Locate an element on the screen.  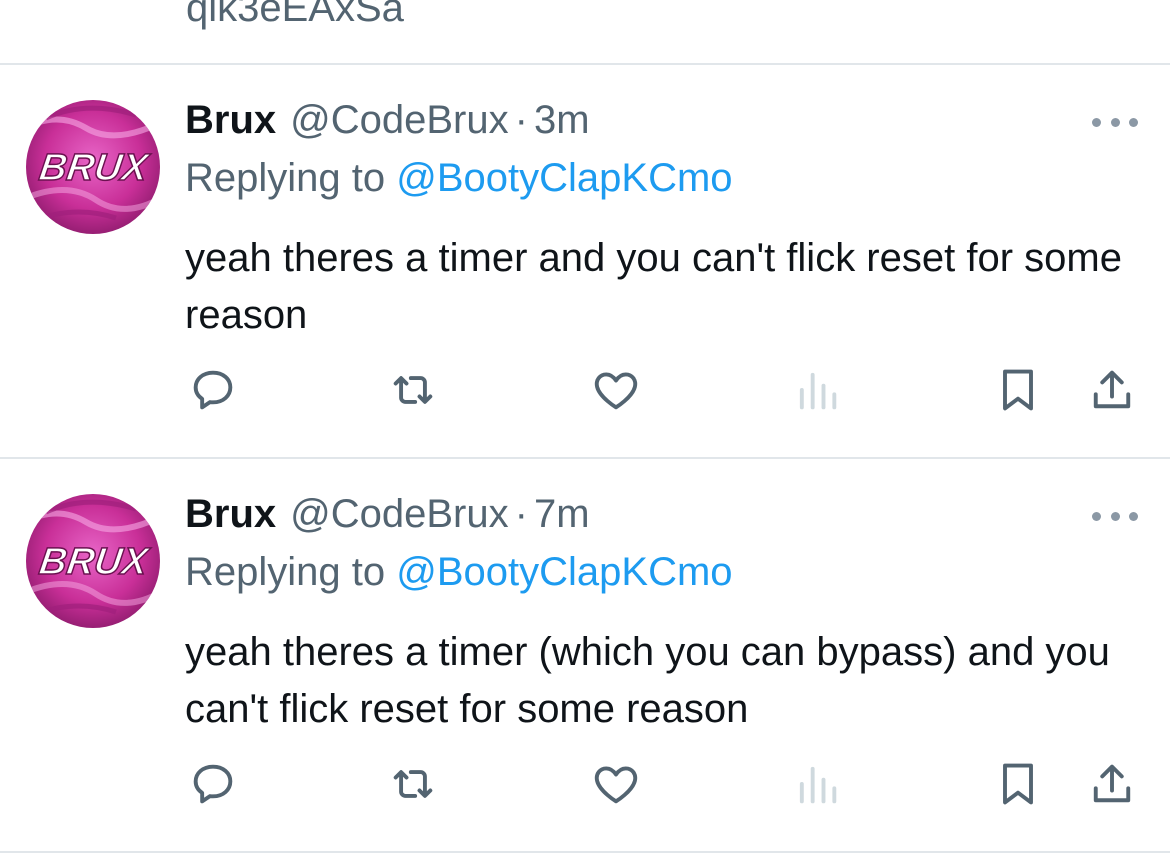
timestamp: 7m is located at coordinates (562, 514).